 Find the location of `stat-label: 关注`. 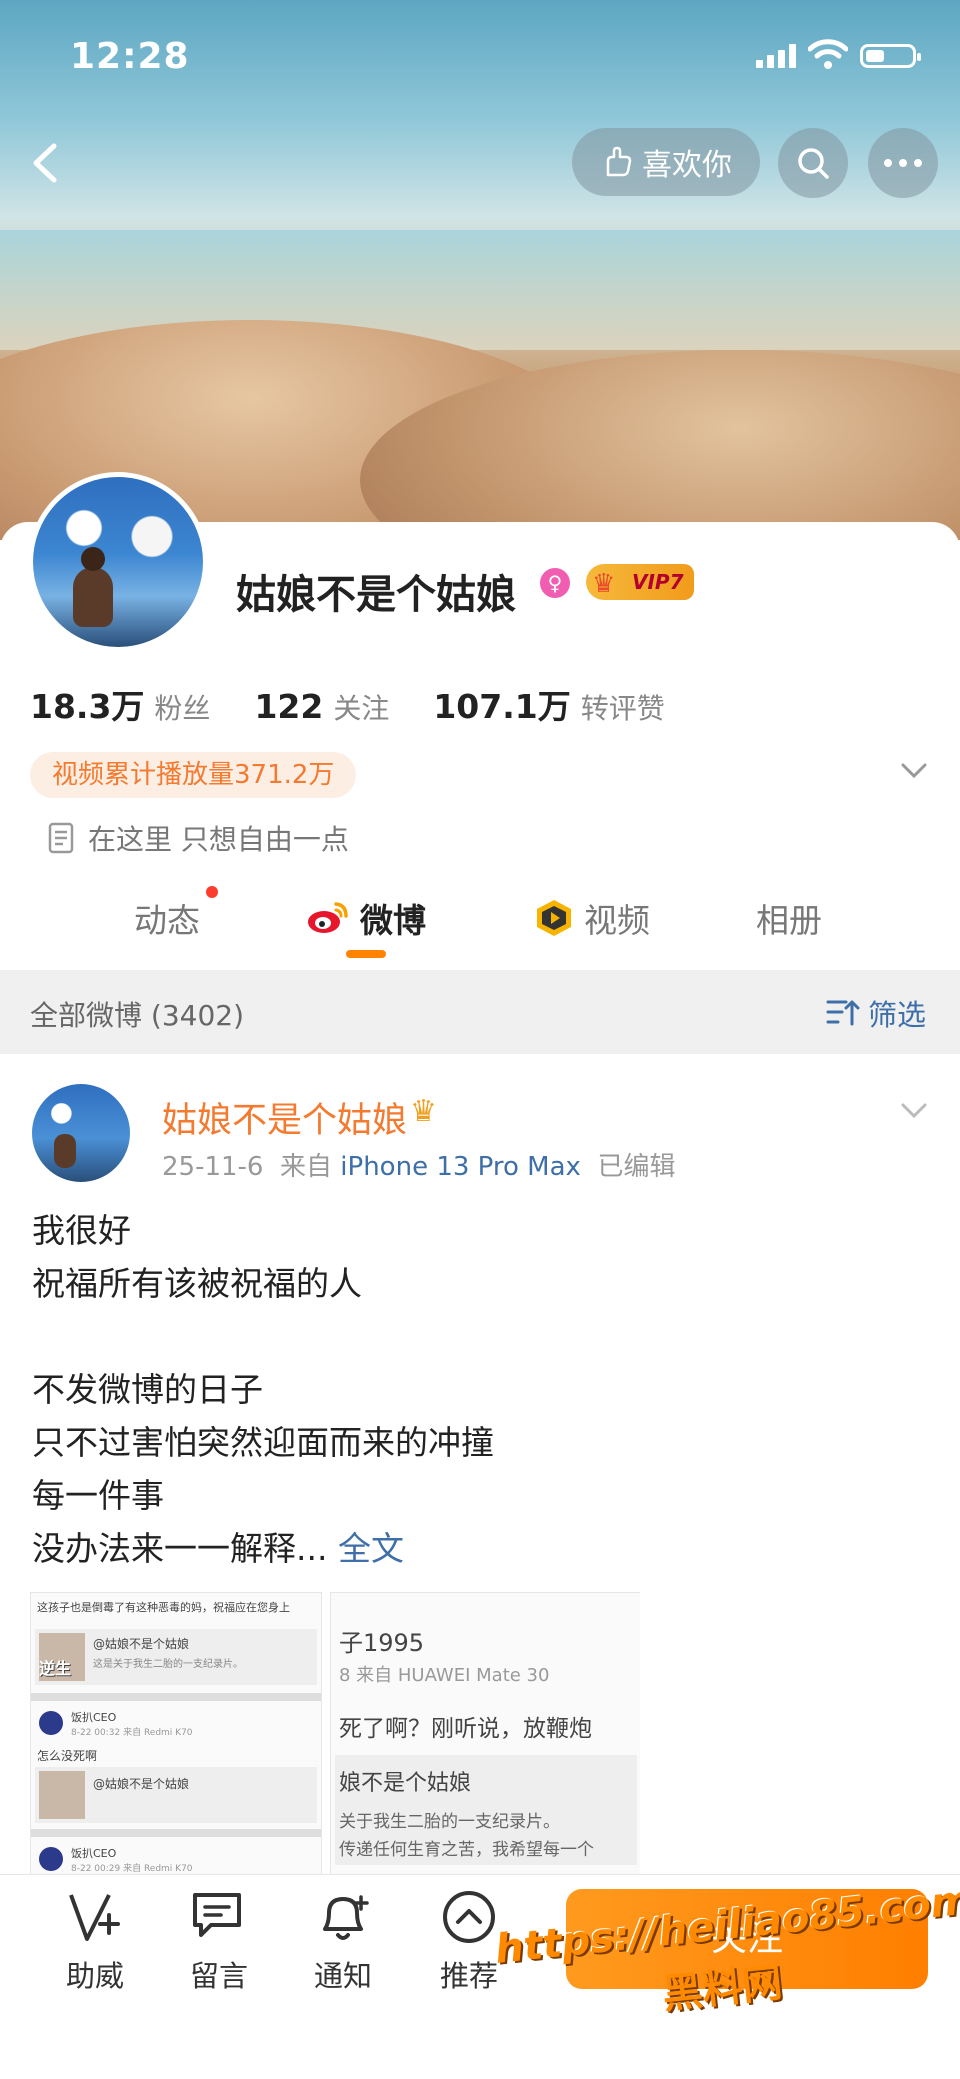

stat-label: 关注 is located at coordinates (361, 708).